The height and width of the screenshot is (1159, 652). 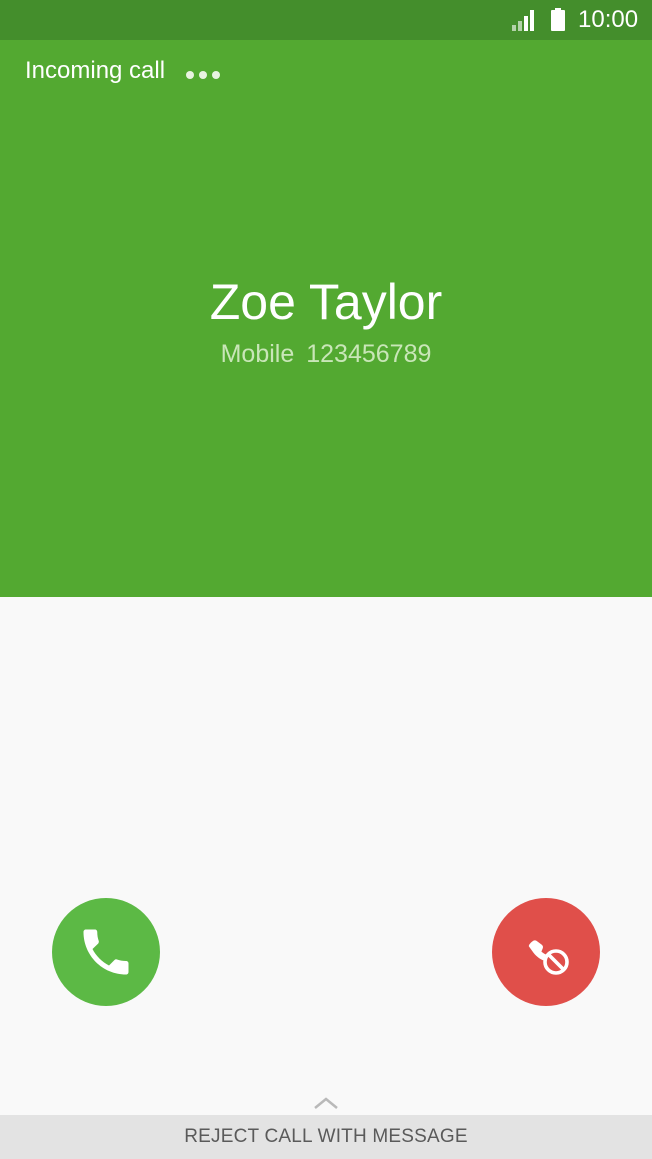 What do you see at coordinates (523, 20) in the screenshot?
I see `signal-icon` at bounding box center [523, 20].